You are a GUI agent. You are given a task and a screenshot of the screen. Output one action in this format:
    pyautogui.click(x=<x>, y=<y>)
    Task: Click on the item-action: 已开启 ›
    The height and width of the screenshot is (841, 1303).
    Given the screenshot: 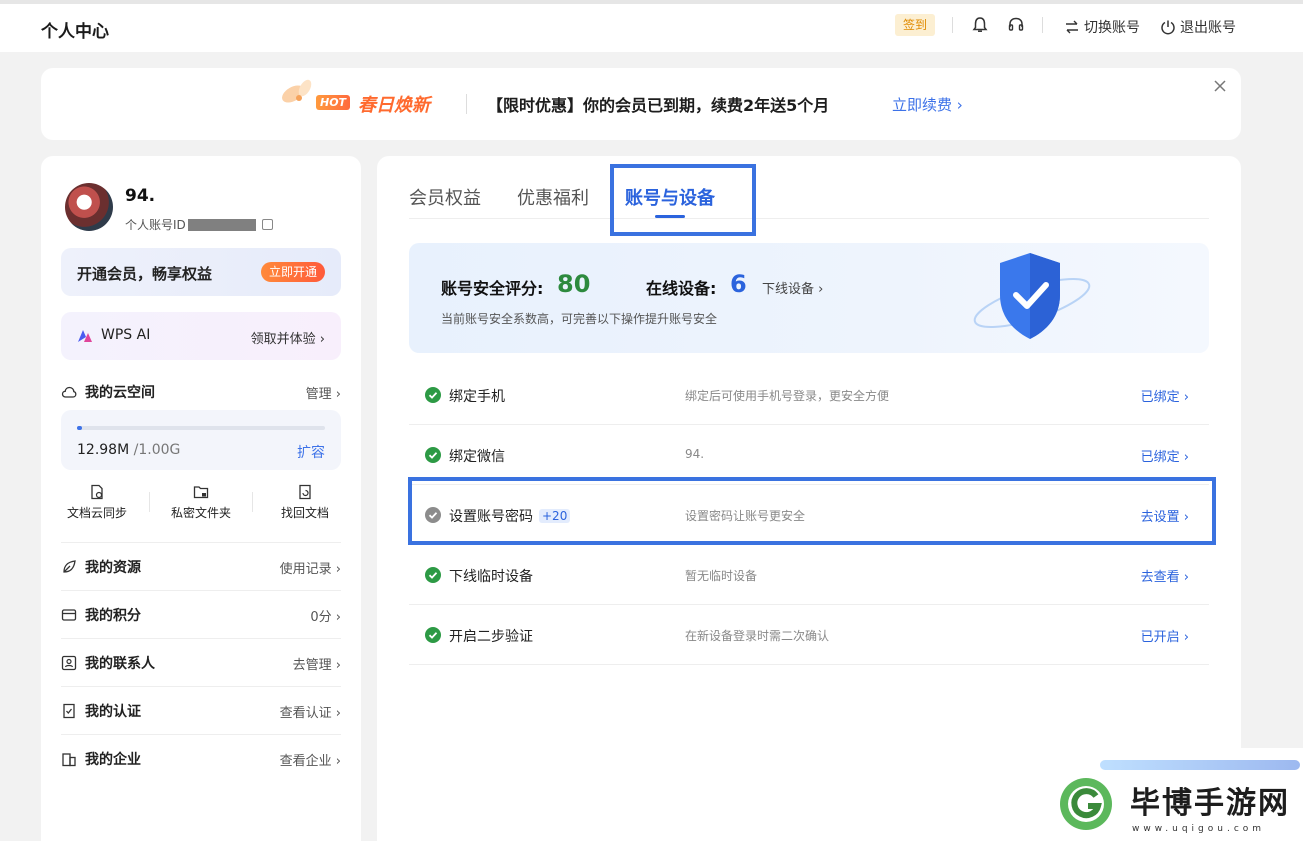 What is the action you would take?
    pyautogui.click(x=1165, y=635)
    